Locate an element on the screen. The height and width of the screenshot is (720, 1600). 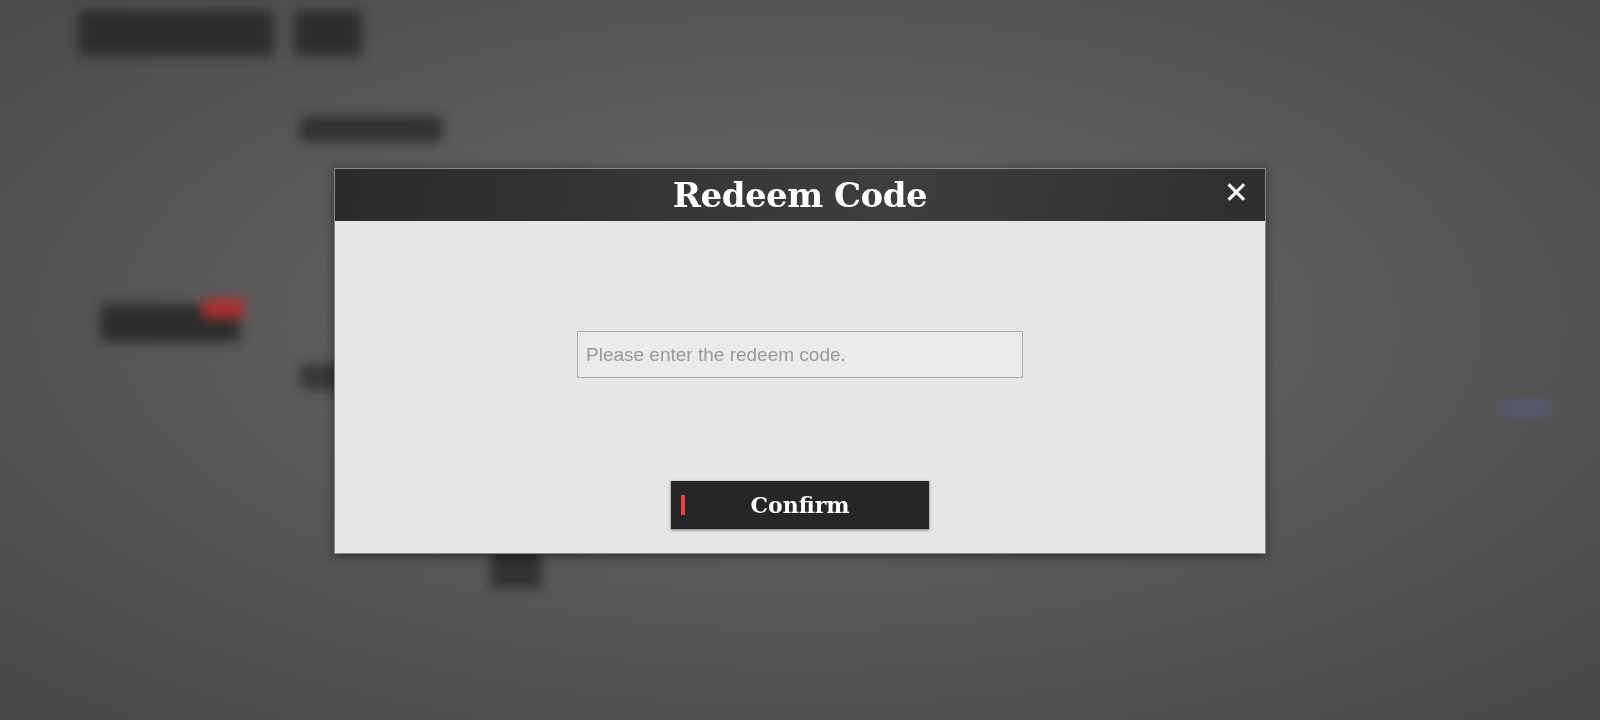
confirm-button: Confirm is located at coordinates (800, 505).